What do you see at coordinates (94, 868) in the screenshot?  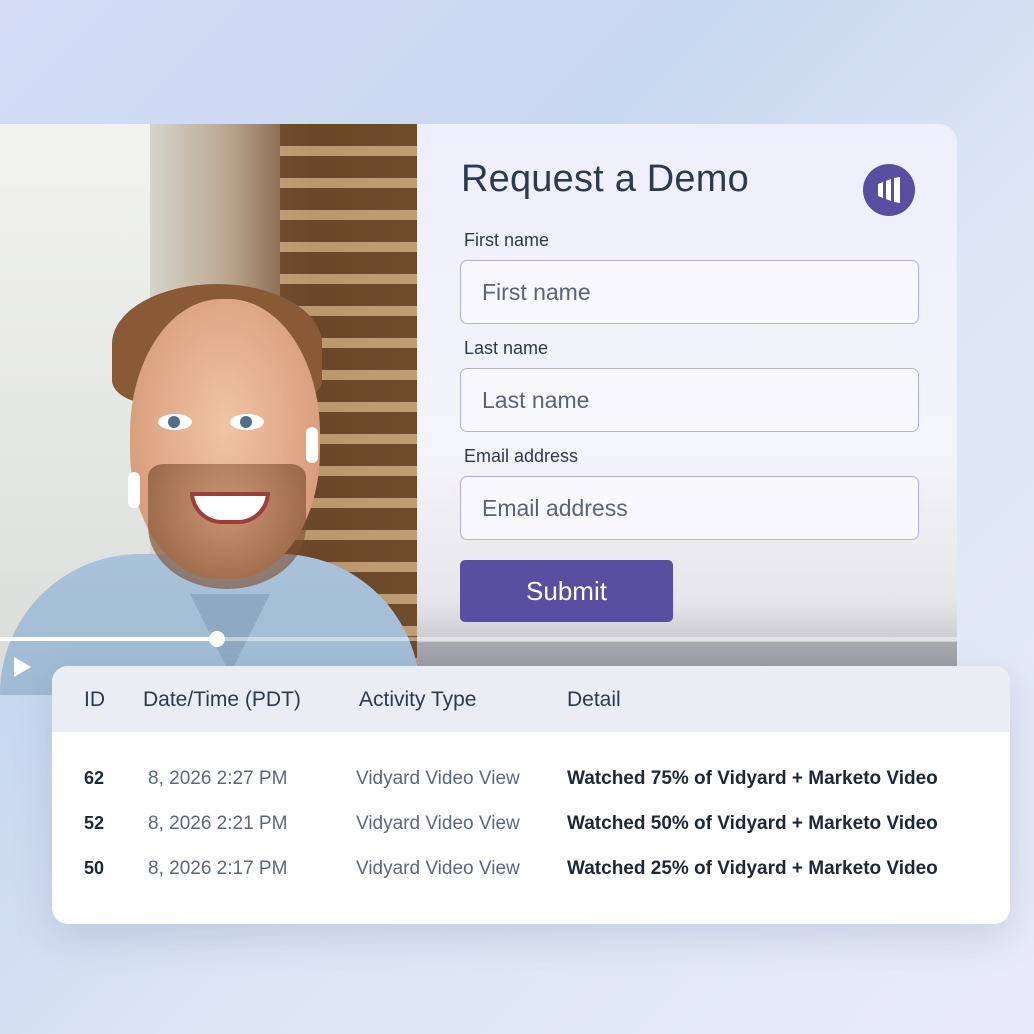 I see `row-id: 50` at bounding box center [94, 868].